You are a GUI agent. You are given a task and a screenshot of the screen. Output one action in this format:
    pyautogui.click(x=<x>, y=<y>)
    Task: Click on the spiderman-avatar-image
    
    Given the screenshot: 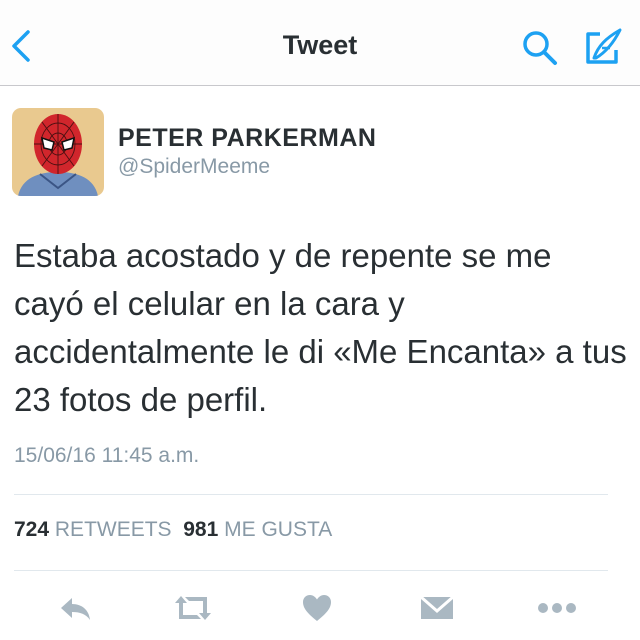 What is the action you would take?
    pyautogui.click(x=58, y=152)
    